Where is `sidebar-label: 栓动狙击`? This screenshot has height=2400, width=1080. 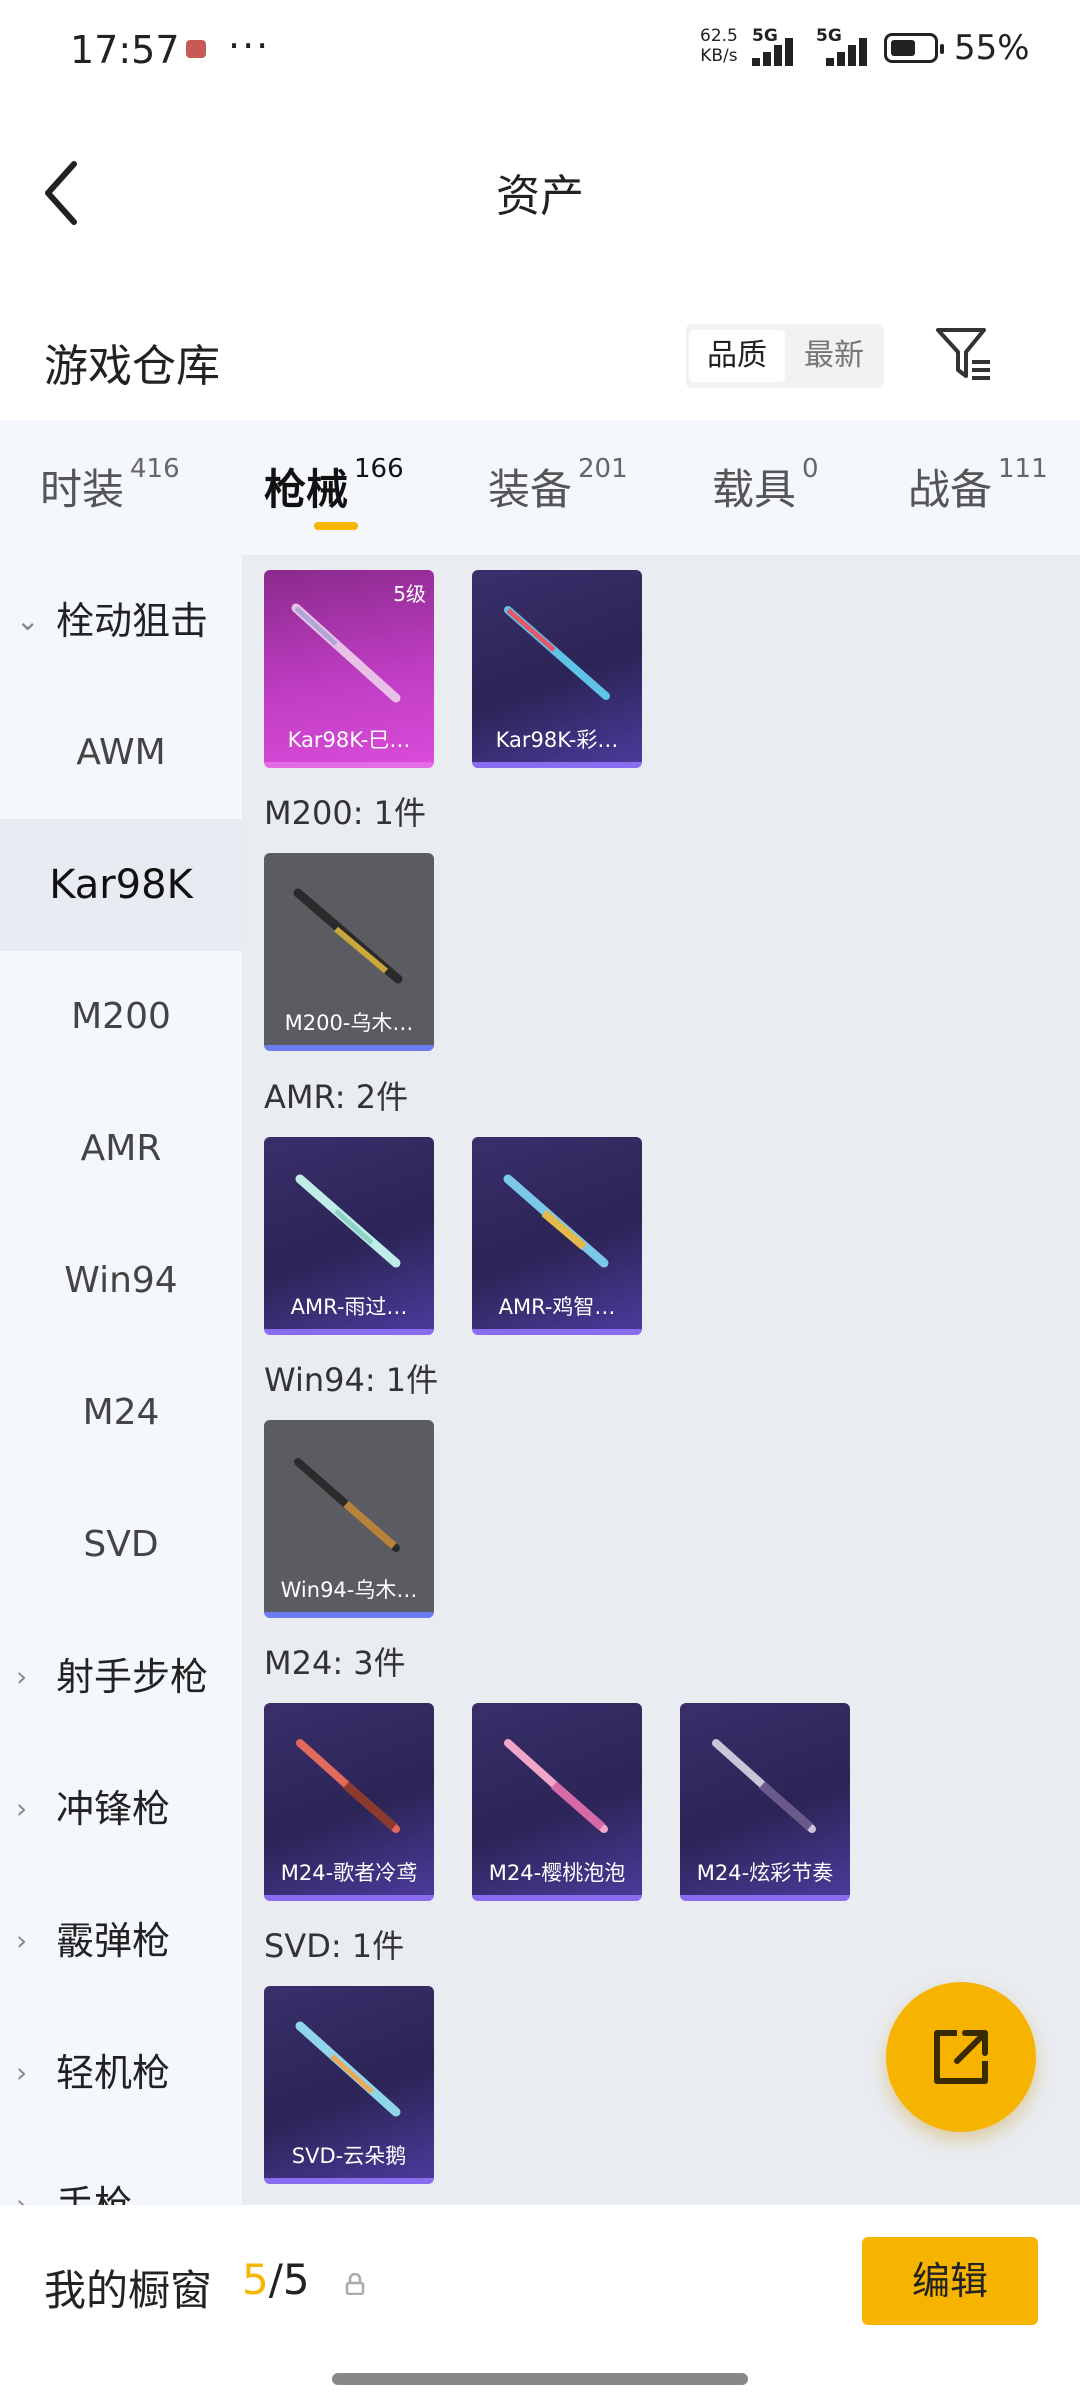 sidebar-label: 栓动狙击 is located at coordinates (132, 621).